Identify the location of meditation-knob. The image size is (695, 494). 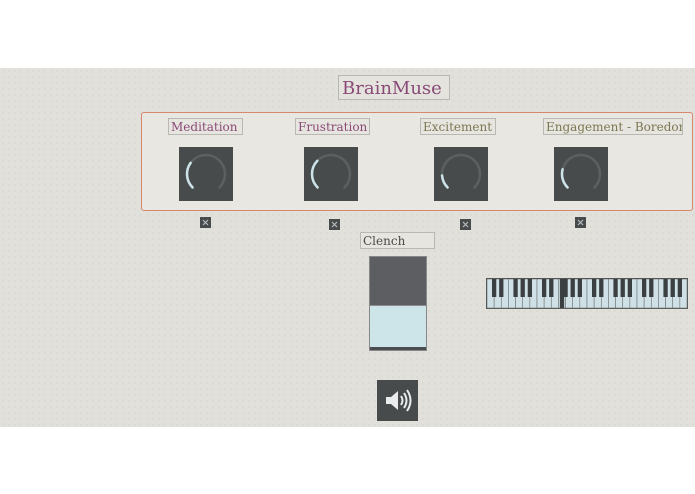
(206, 174).